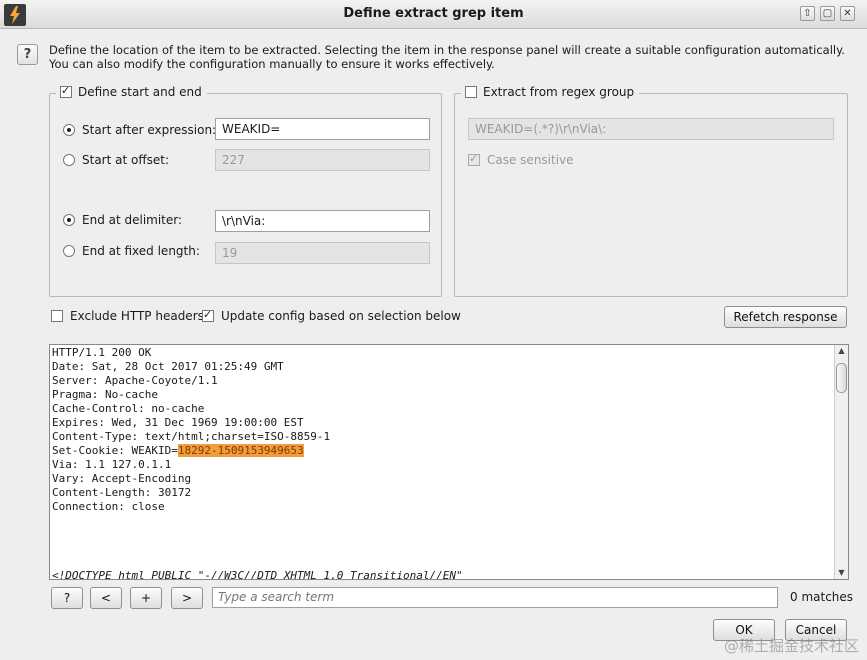 This screenshot has width=867, height=660. I want to click on restore-icon: ▢, so click(827, 13).